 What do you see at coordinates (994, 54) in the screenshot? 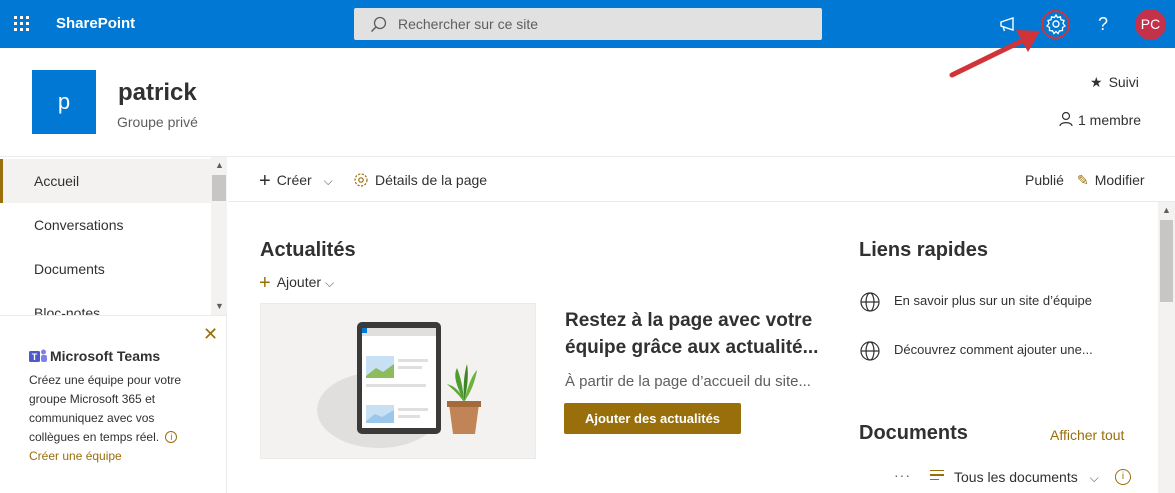
I see `annotation-arrow-icon` at bounding box center [994, 54].